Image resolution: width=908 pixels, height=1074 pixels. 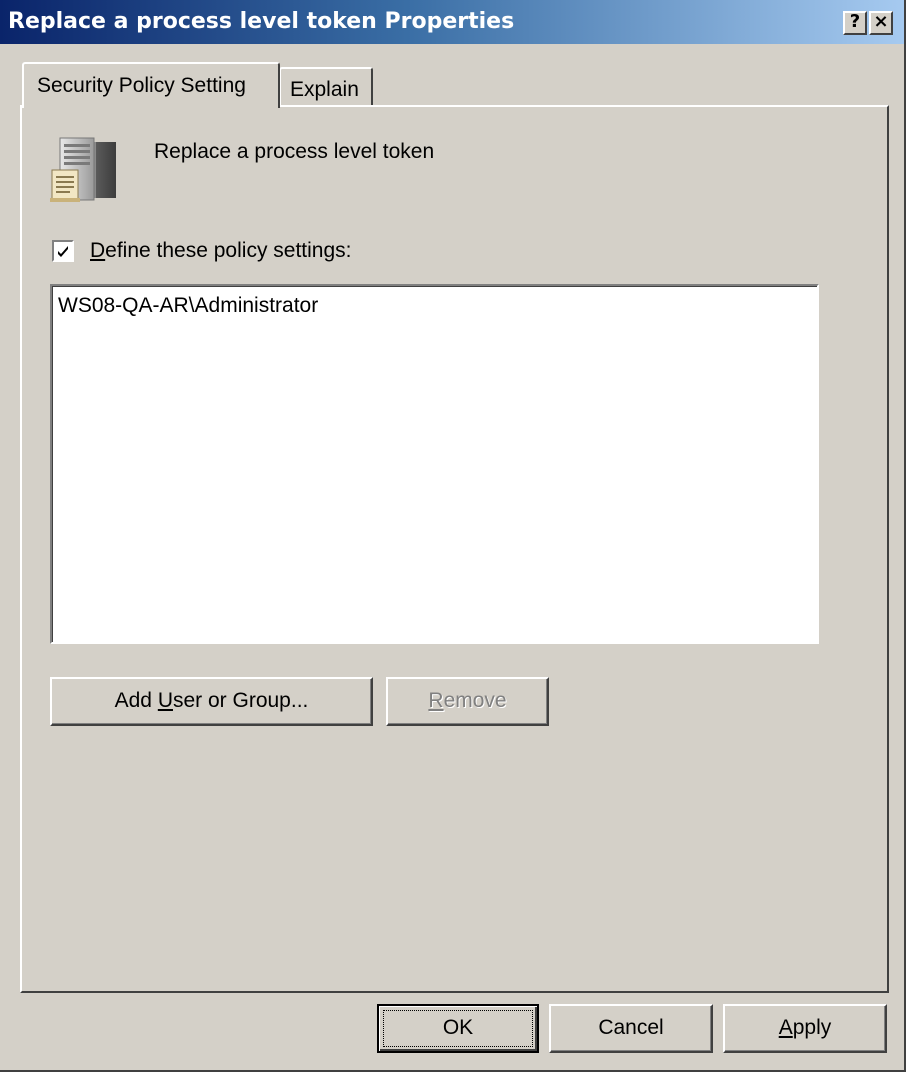 What do you see at coordinates (324, 89) in the screenshot?
I see `tab-explain-label: Explain` at bounding box center [324, 89].